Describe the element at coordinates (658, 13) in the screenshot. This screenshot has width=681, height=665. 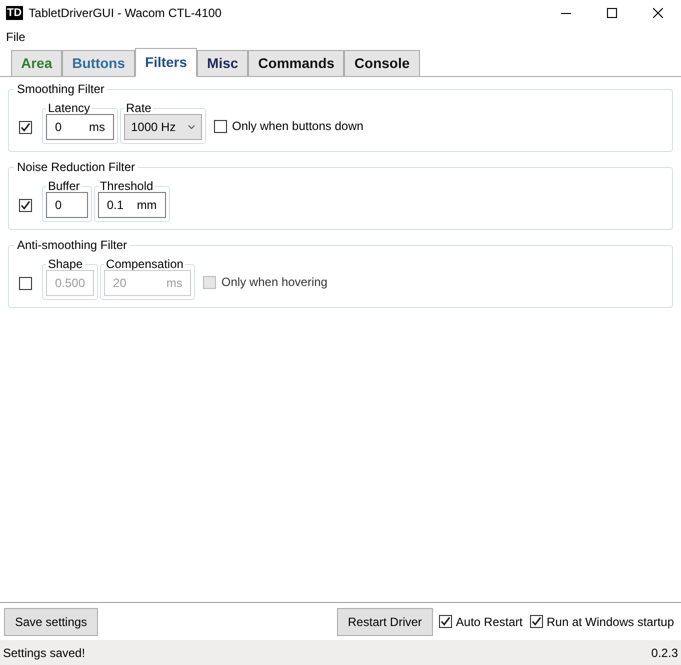
I see `close-icon` at that location.